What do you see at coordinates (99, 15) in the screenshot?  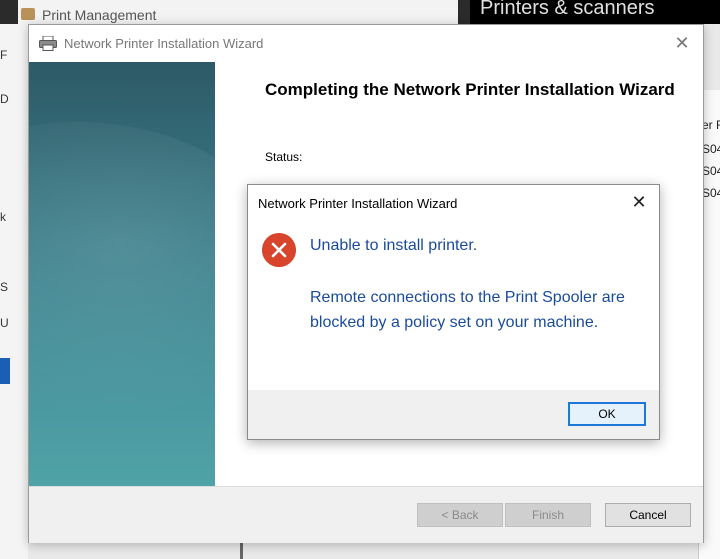 I see `print-management-title: Print Management` at bounding box center [99, 15].